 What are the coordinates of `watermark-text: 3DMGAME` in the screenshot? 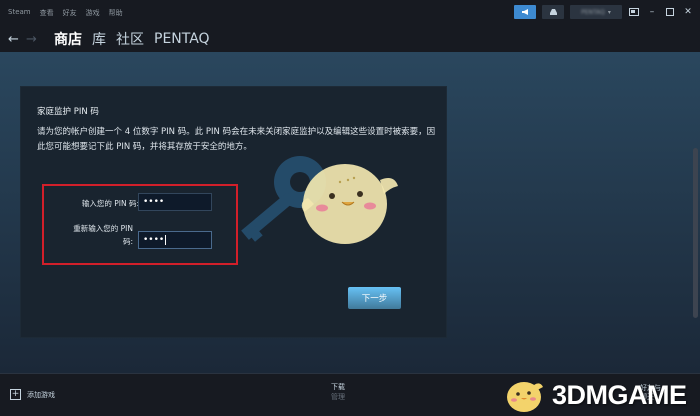 It's located at (619, 394).